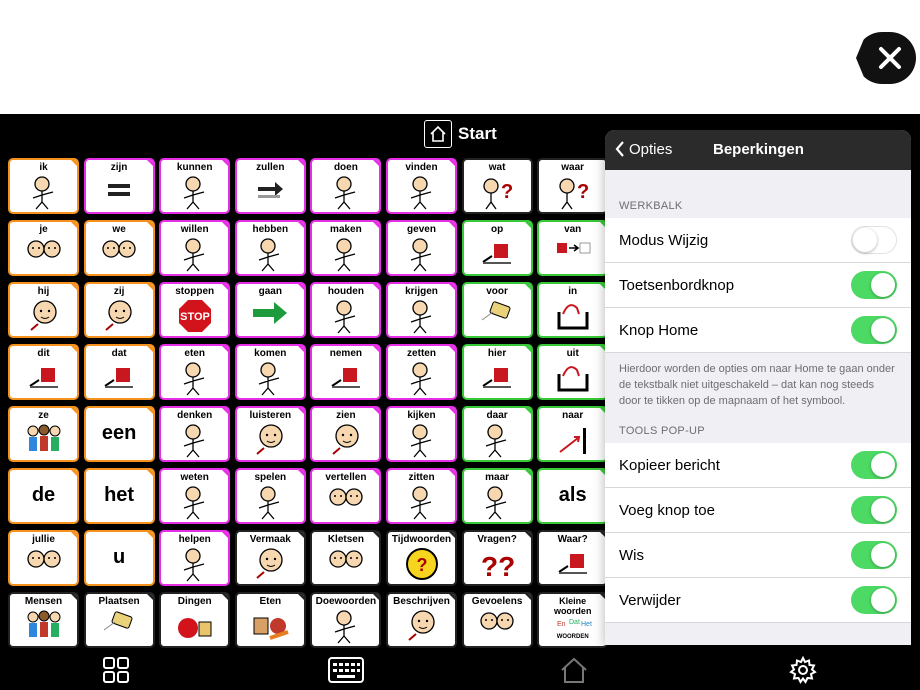  What do you see at coordinates (195, 372) in the screenshot?
I see `symbol-button: eten` at bounding box center [195, 372].